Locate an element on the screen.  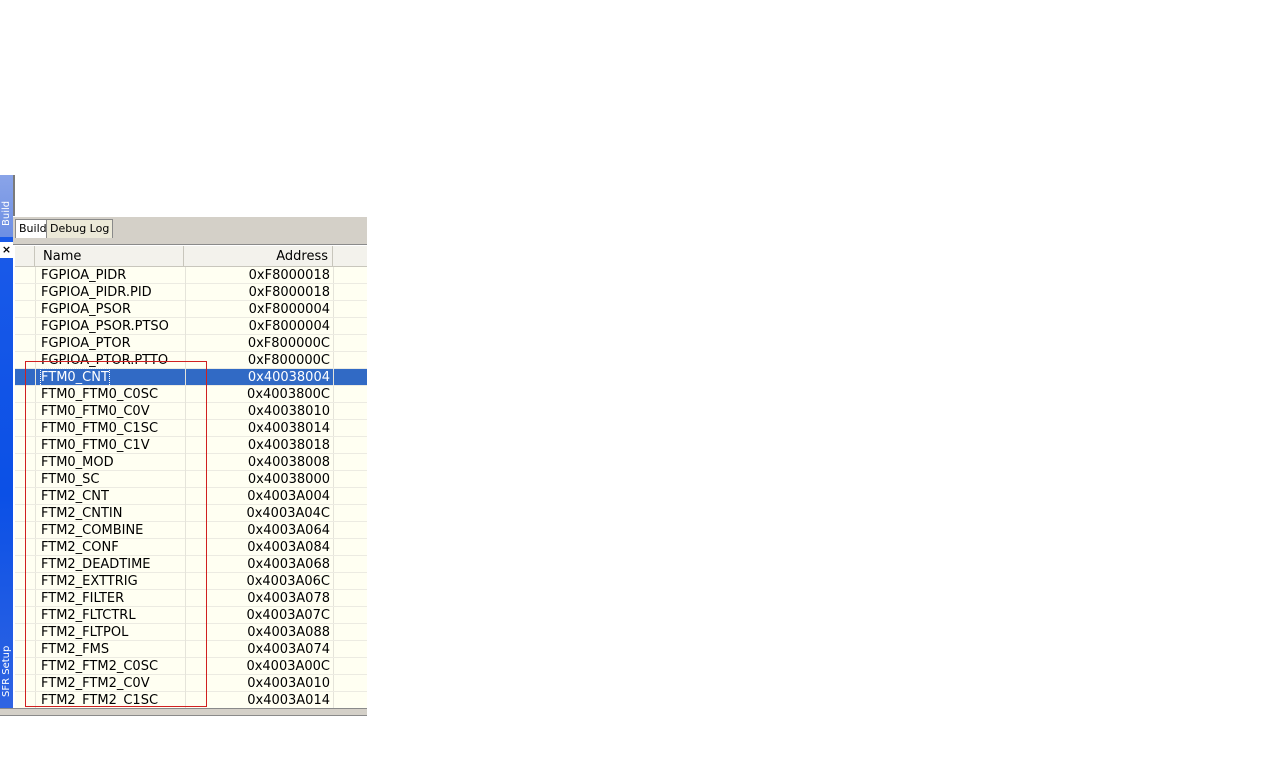
table-row: FGPIOA_PIDR.PID 0xF8000018 is located at coordinates (191, 292).